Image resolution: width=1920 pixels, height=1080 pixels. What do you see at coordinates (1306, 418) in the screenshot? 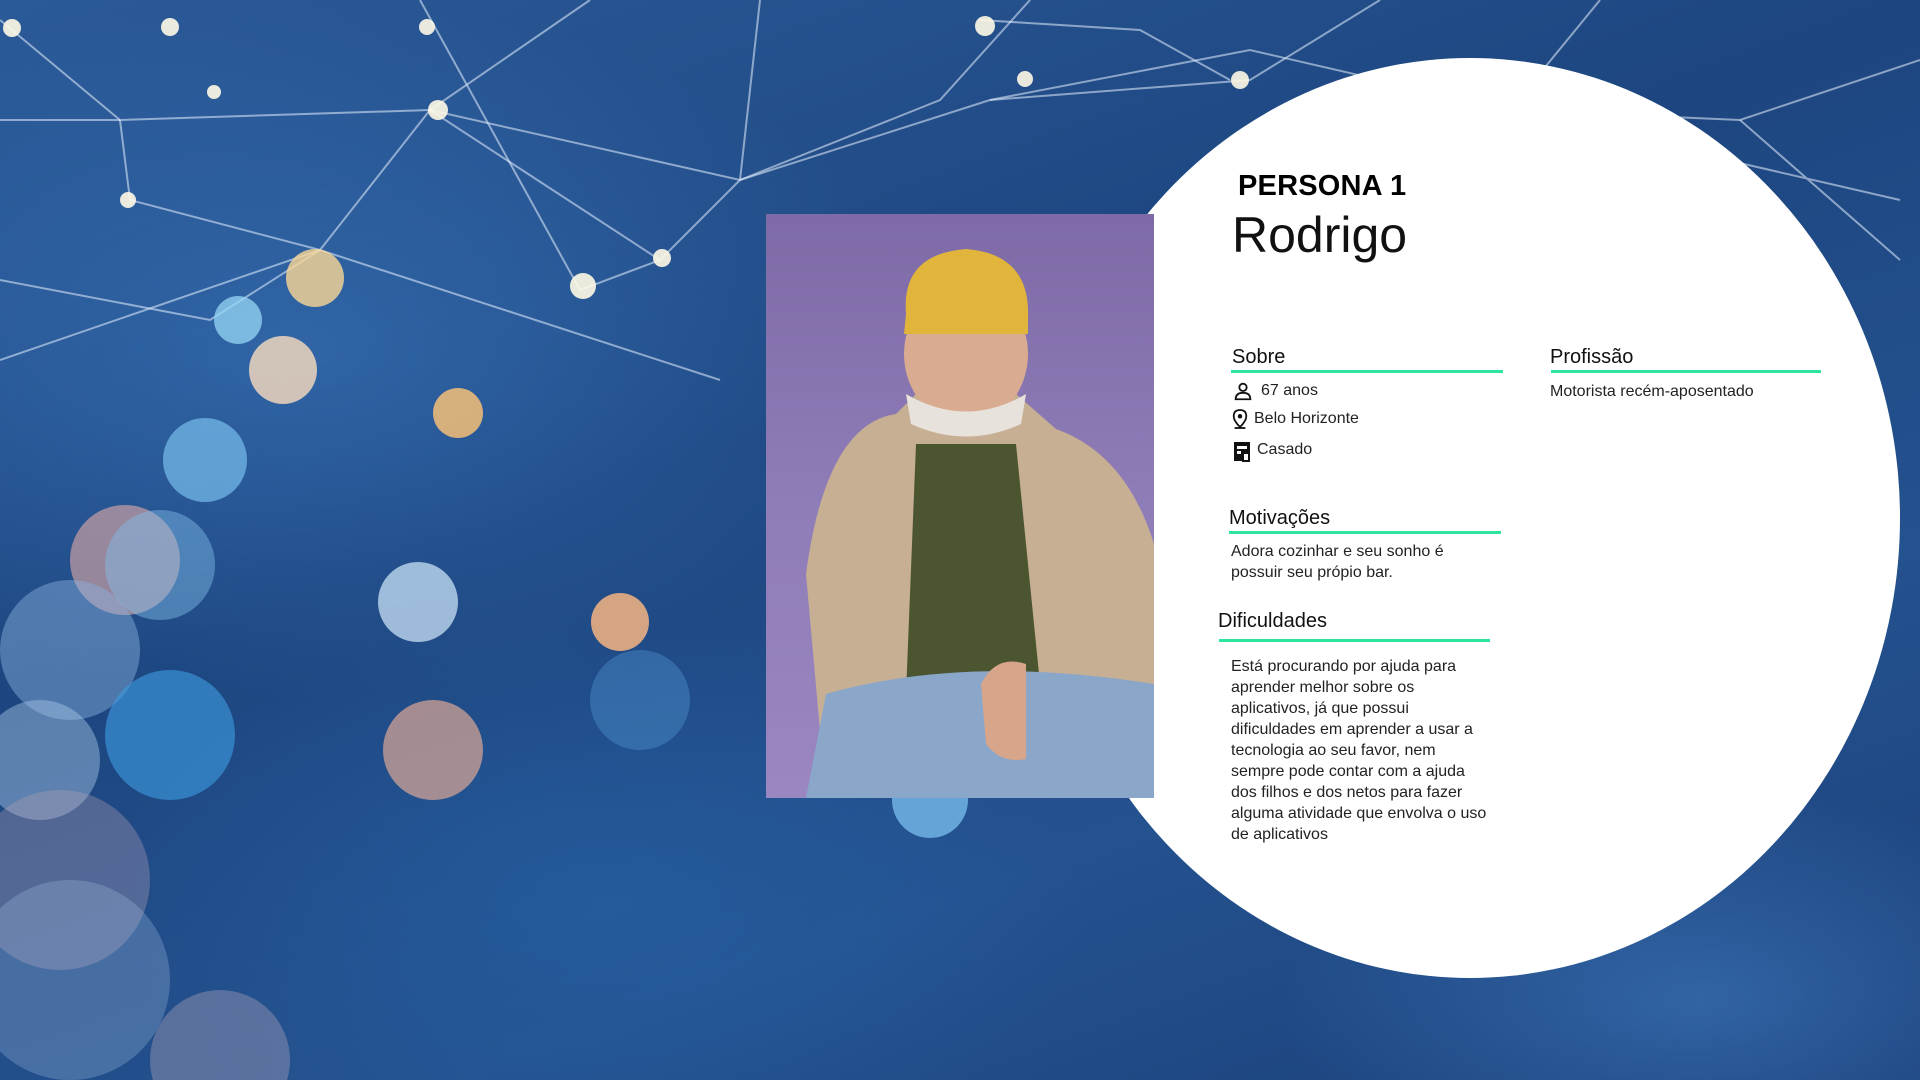
I see `about-location-text: Belo Horizonte` at bounding box center [1306, 418].